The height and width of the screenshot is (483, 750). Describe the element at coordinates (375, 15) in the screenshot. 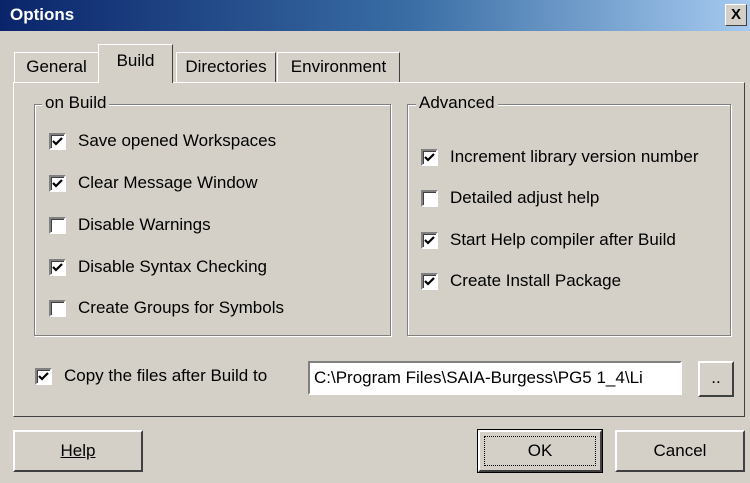

I see `title-bar: Options X` at that location.